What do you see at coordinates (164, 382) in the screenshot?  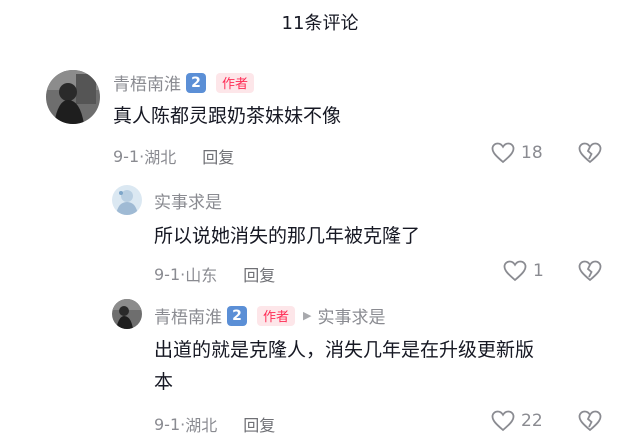 I see `comment-text-line: 本` at bounding box center [164, 382].